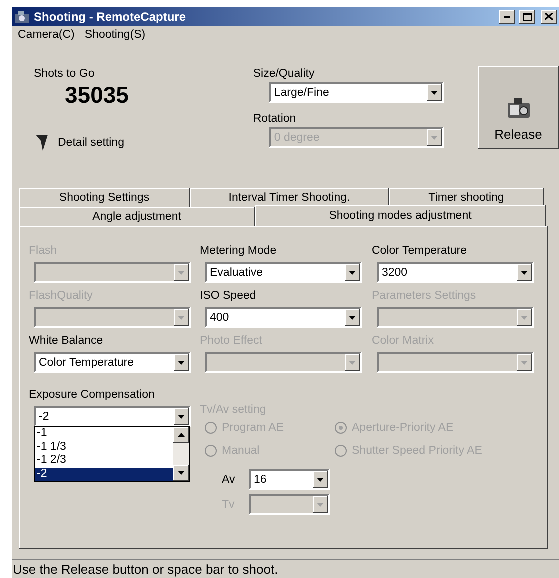 The width and height of the screenshot is (559, 578). I want to click on size-quality-dropdown: Large/Fine, so click(356, 92).